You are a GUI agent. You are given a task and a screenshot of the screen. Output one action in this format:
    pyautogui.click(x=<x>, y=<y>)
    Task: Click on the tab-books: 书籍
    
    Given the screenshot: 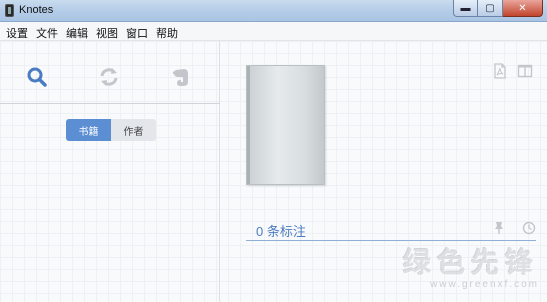 What is the action you would take?
    pyautogui.click(x=88, y=130)
    